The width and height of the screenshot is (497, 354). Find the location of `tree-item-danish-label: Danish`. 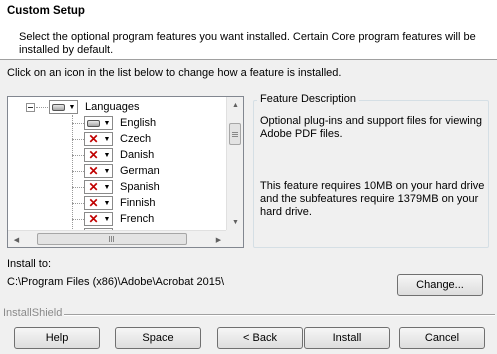

tree-item-danish-label: Danish is located at coordinates (137, 155).